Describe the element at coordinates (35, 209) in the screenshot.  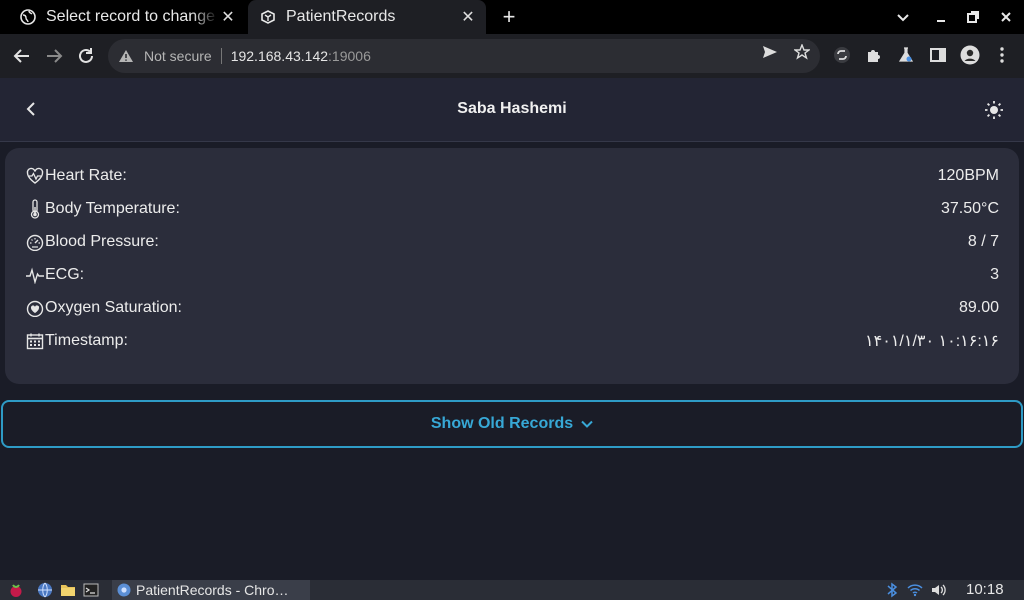
I see `thermometer-icon` at that location.